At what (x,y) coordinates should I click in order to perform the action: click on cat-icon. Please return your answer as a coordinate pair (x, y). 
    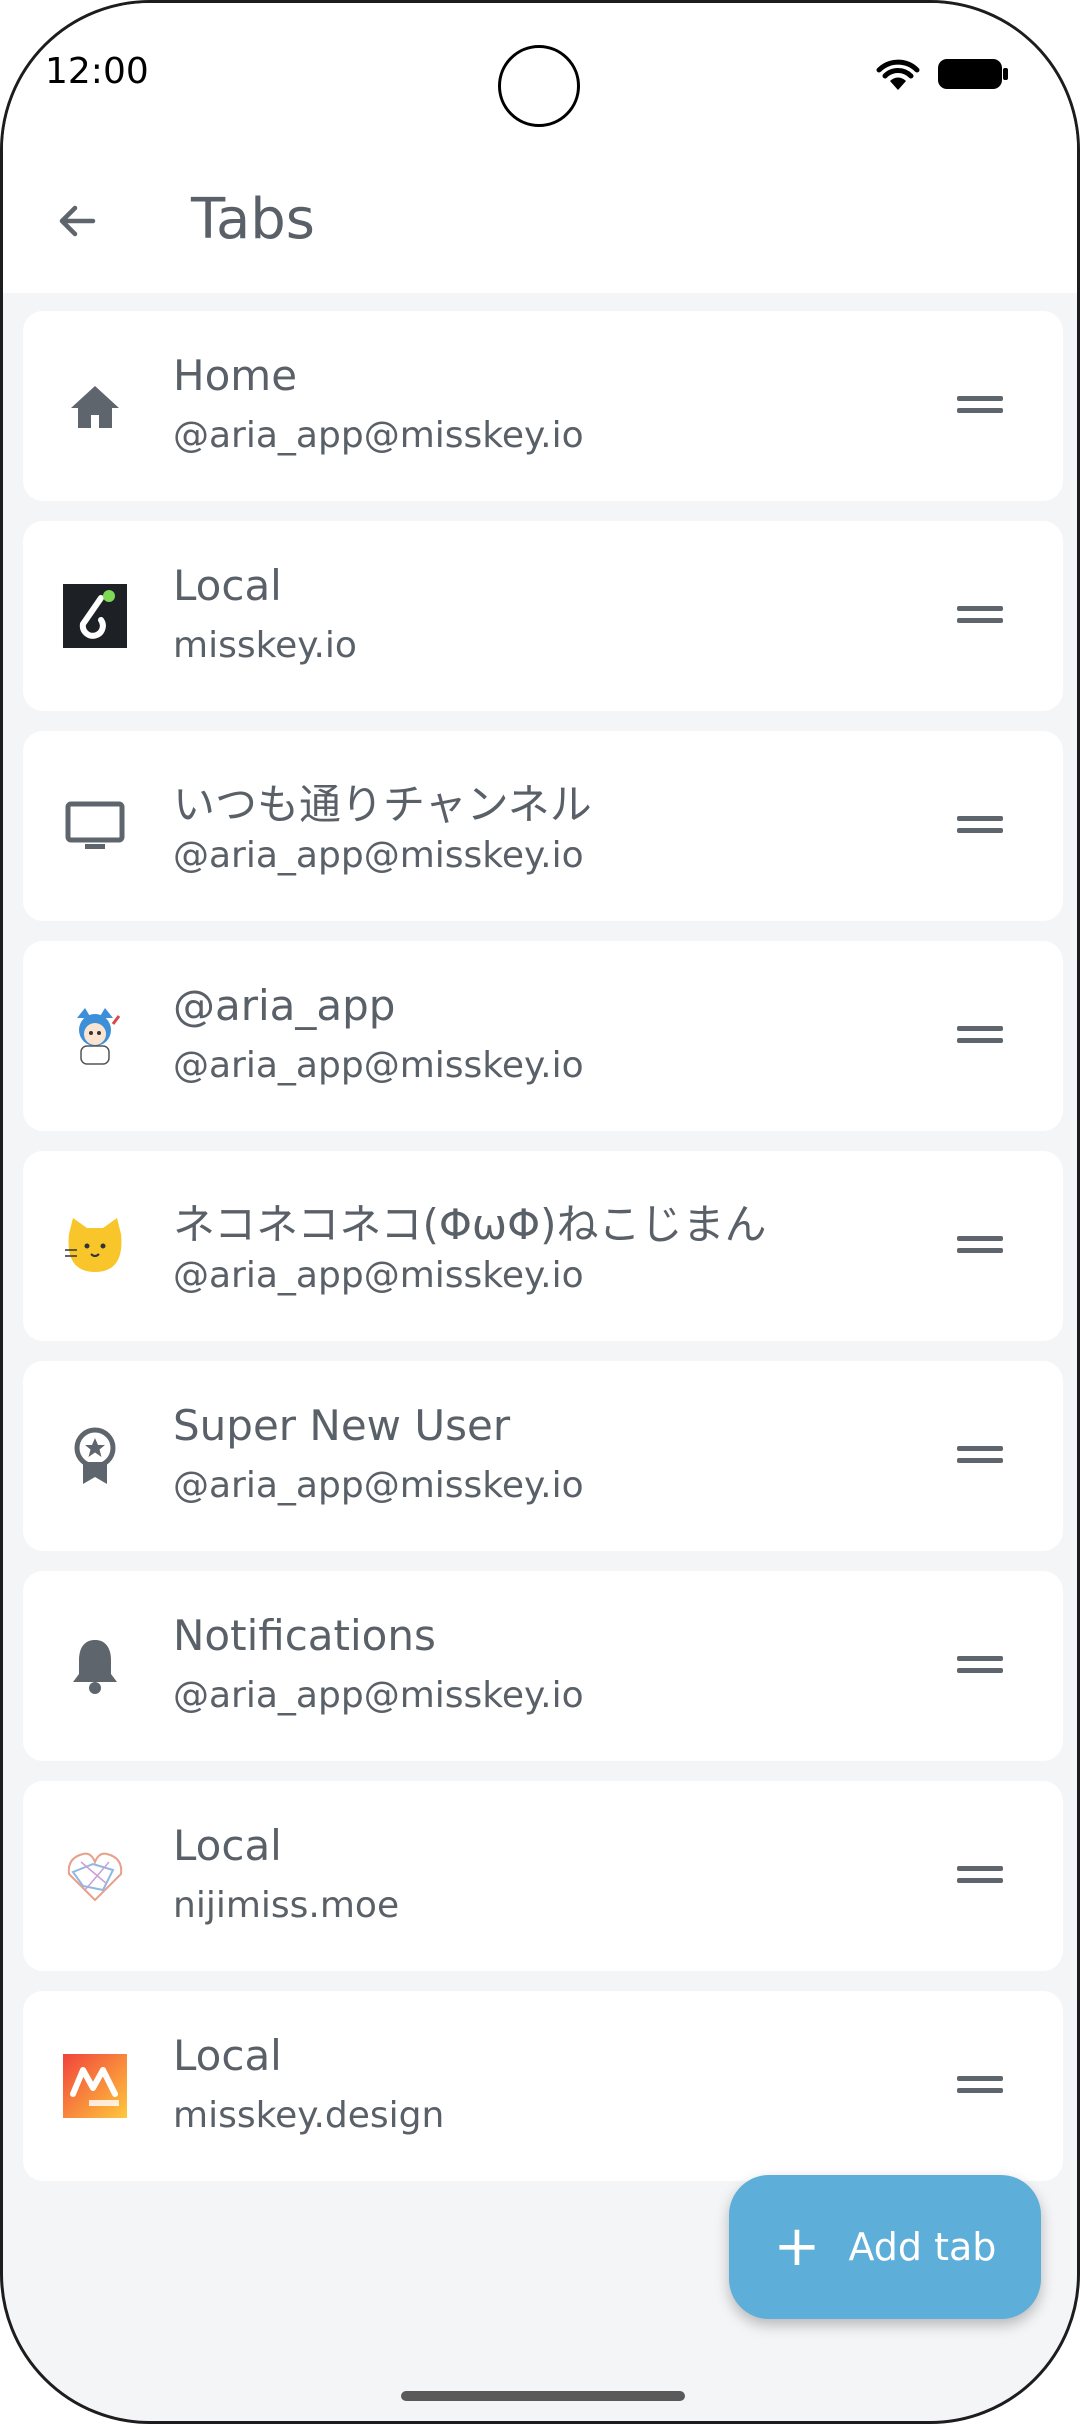
    Looking at the image, I should click on (95, 1246).